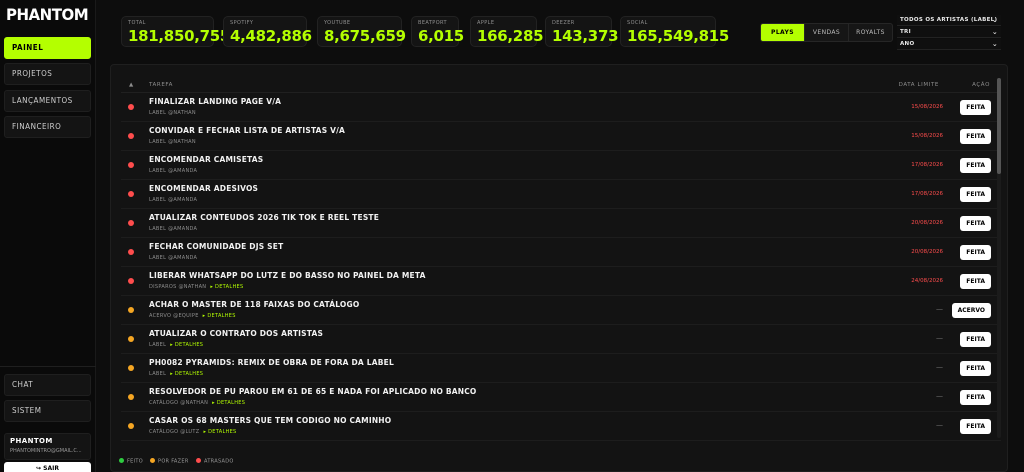  I want to click on nav-item-chat: CHAT, so click(47, 385).